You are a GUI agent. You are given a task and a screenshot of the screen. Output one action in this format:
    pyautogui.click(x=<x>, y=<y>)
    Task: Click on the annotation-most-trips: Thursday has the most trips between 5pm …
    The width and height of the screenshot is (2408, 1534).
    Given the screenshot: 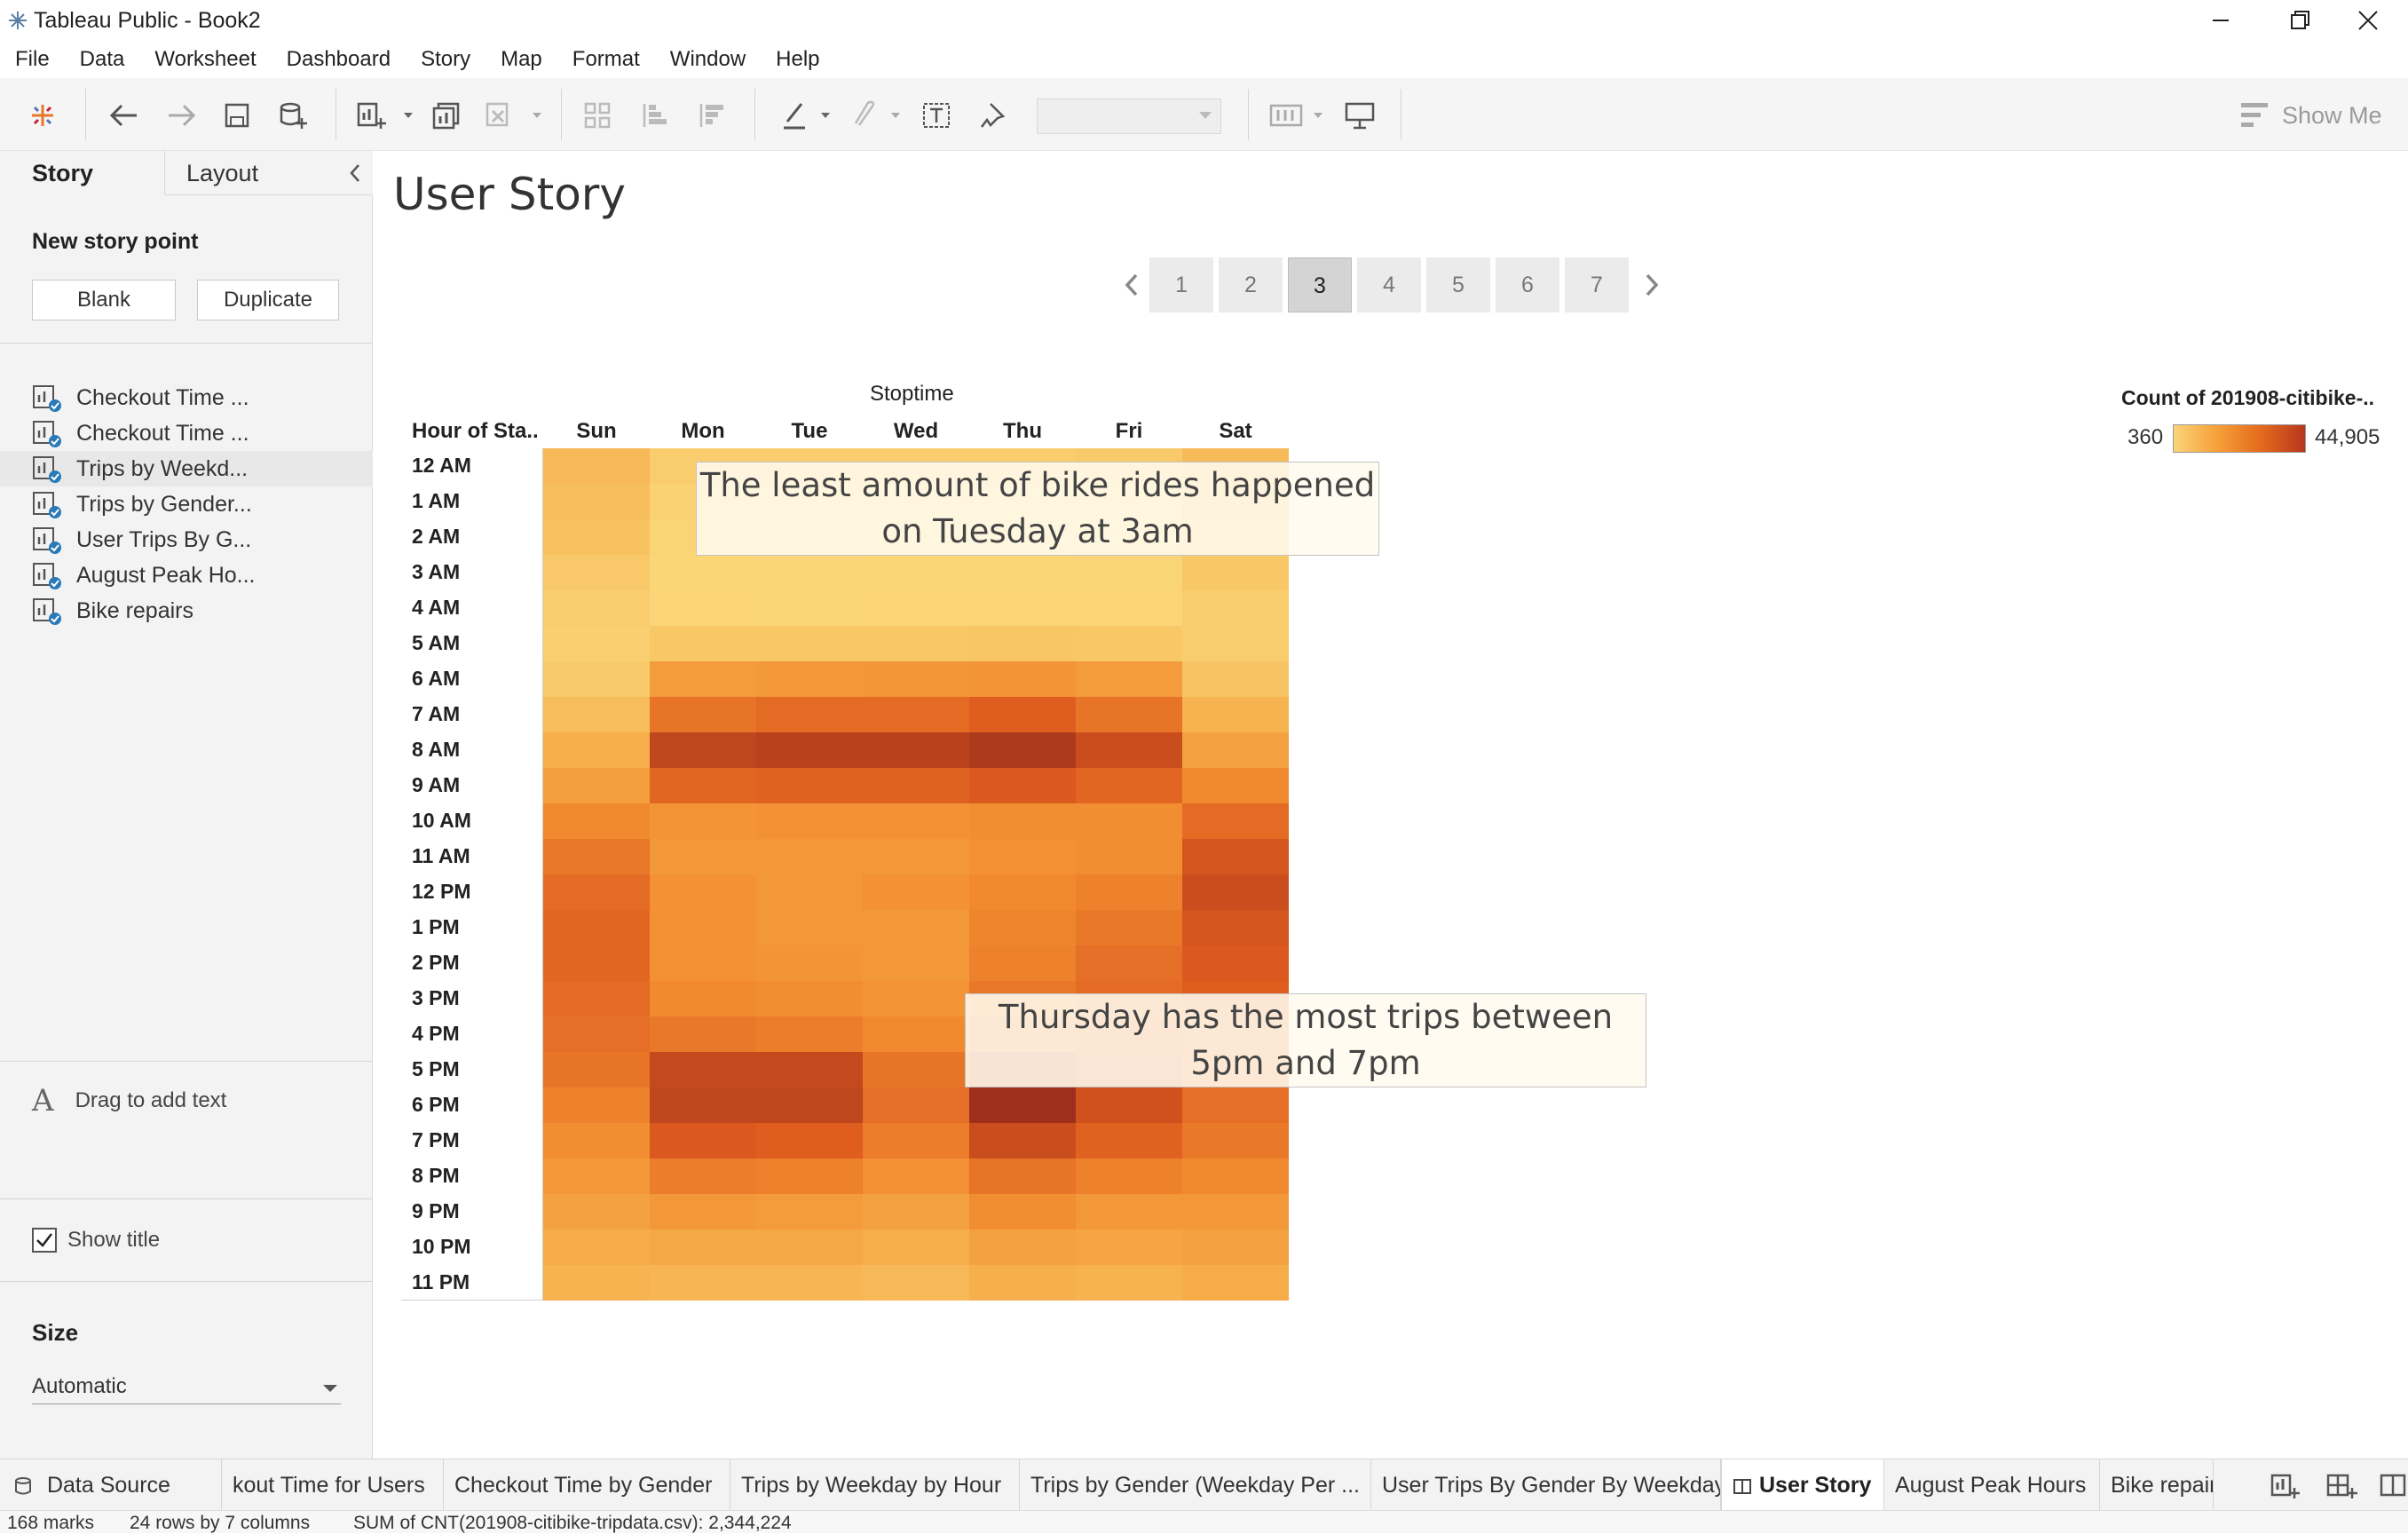 What is the action you would take?
    pyautogui.click(x=1306, y=1040)
    